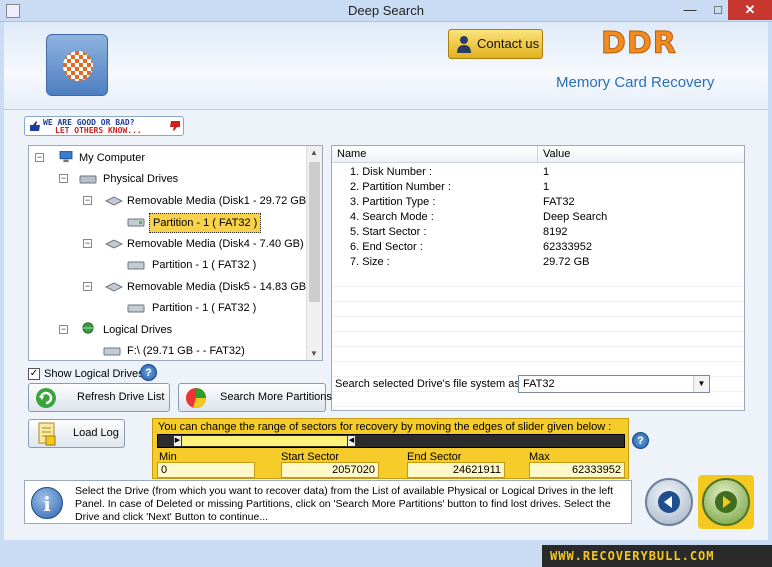 The width and height of the screenshot is (772, 567). What do you see at coordinates (750, 10) in the screenshot?
I see `close-button: ✕` at bounding box center [750, 10].